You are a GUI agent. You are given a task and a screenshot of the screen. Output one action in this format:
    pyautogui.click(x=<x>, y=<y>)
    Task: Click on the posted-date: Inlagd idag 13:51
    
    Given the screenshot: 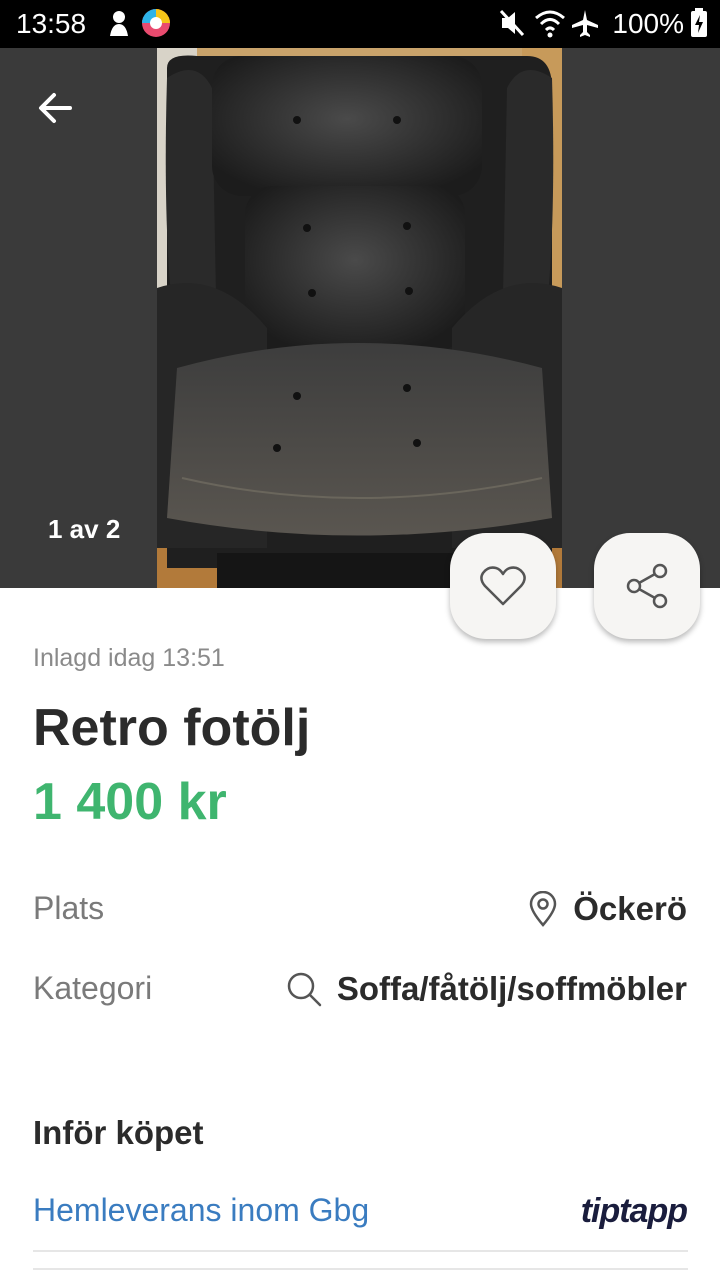 What is the action you would take?
    pyautogui.click(x=129, y=658)
    